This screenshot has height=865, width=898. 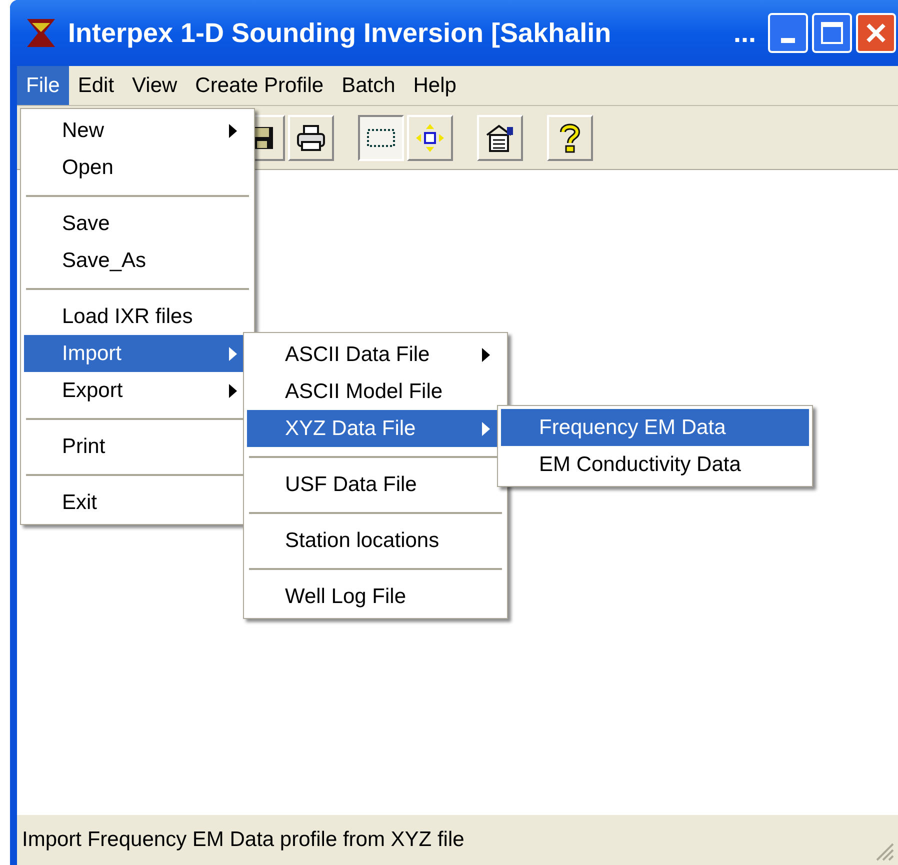 I want to click on menu-item: Open, so click(x=137, y=167).